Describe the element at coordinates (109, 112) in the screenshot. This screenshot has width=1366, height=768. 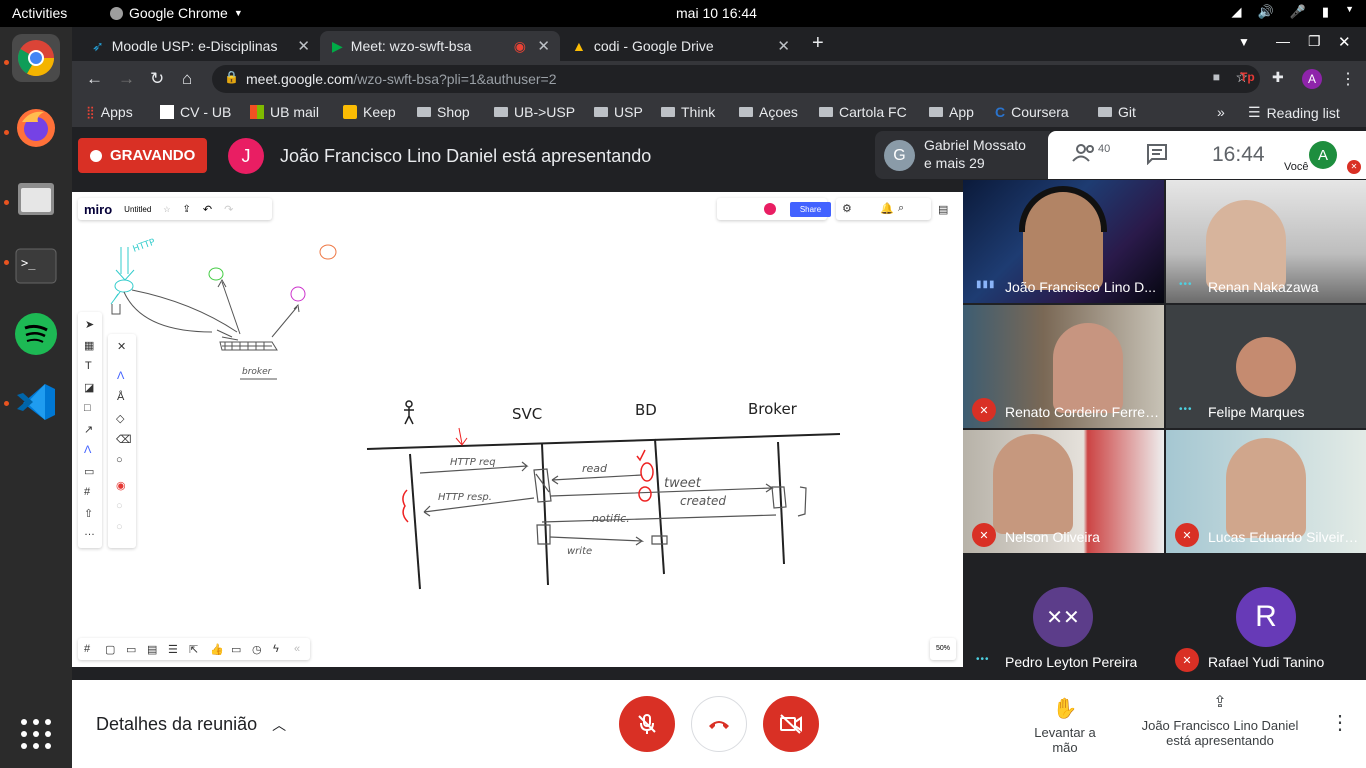
I see `bookmark-apps: ⣿ Apps` at that location.